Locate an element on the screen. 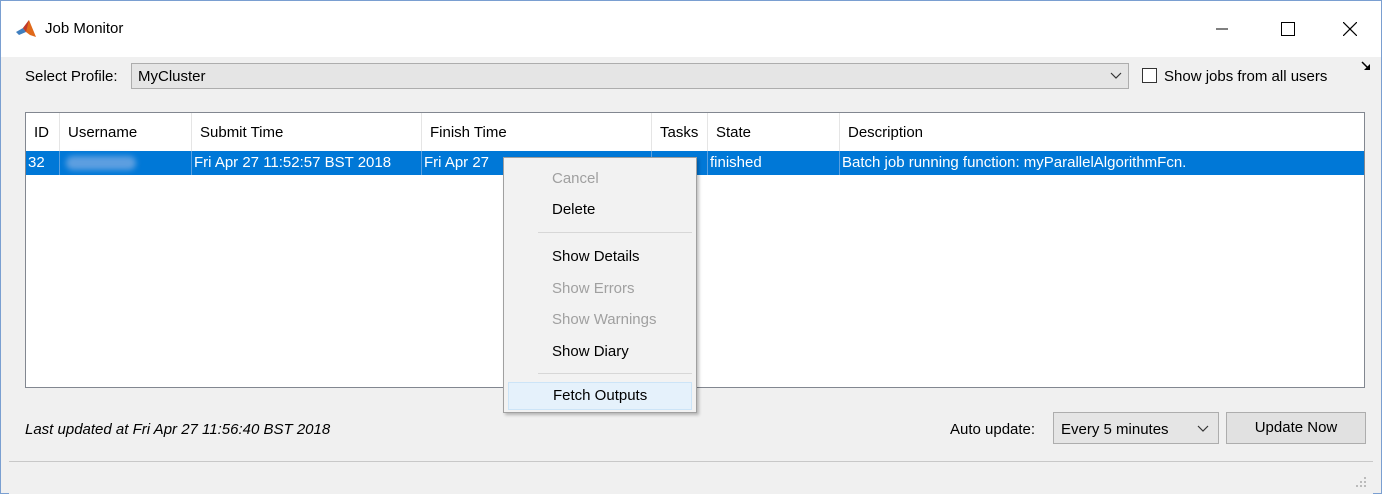 The height and width of the screenshot is (494, 1382). column-header-description: Description is located at coordinates (1102, 132).